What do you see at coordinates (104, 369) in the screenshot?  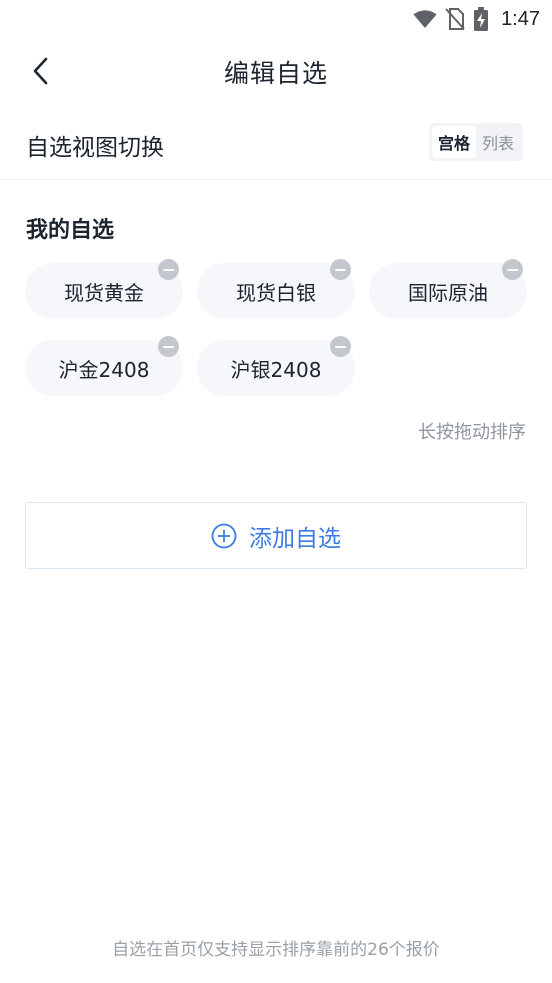 I see `chip-label: 沪金2408` at bounding box center [104, 369].